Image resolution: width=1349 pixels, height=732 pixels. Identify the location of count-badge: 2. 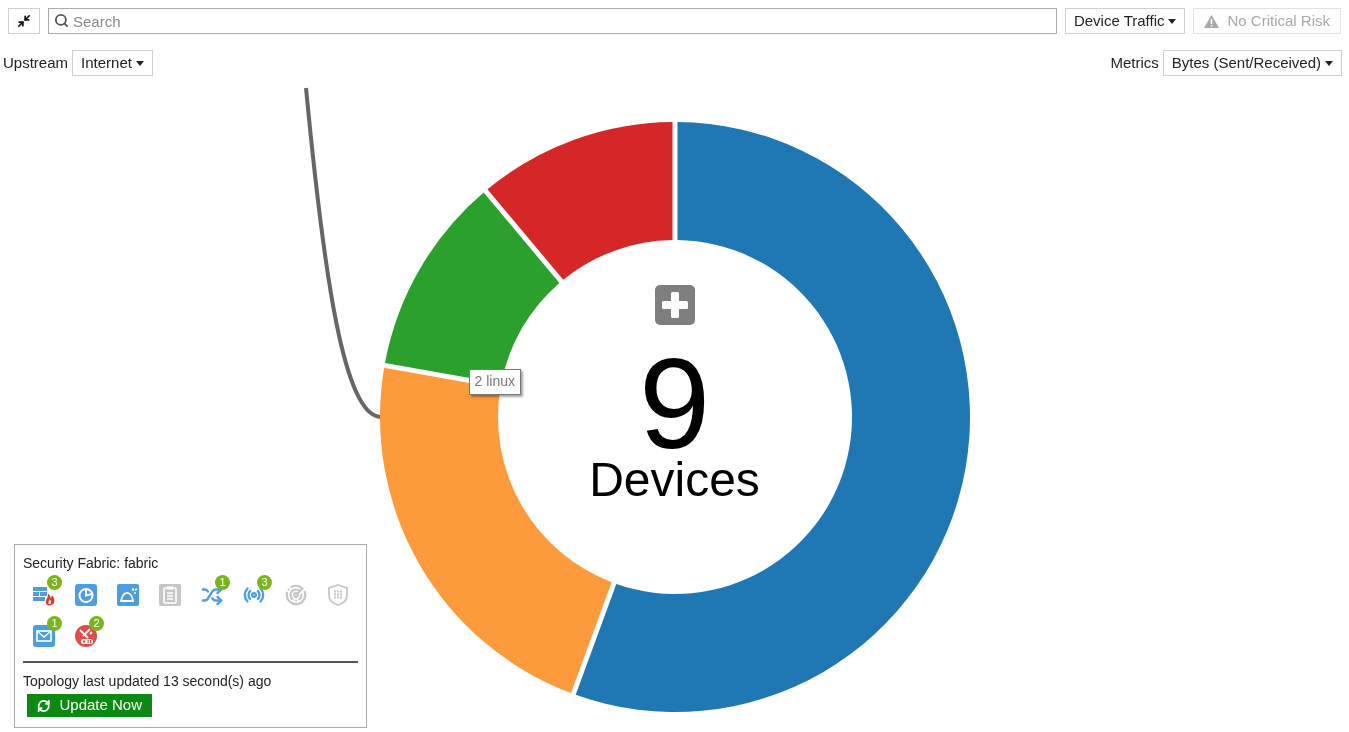
(96, 623).